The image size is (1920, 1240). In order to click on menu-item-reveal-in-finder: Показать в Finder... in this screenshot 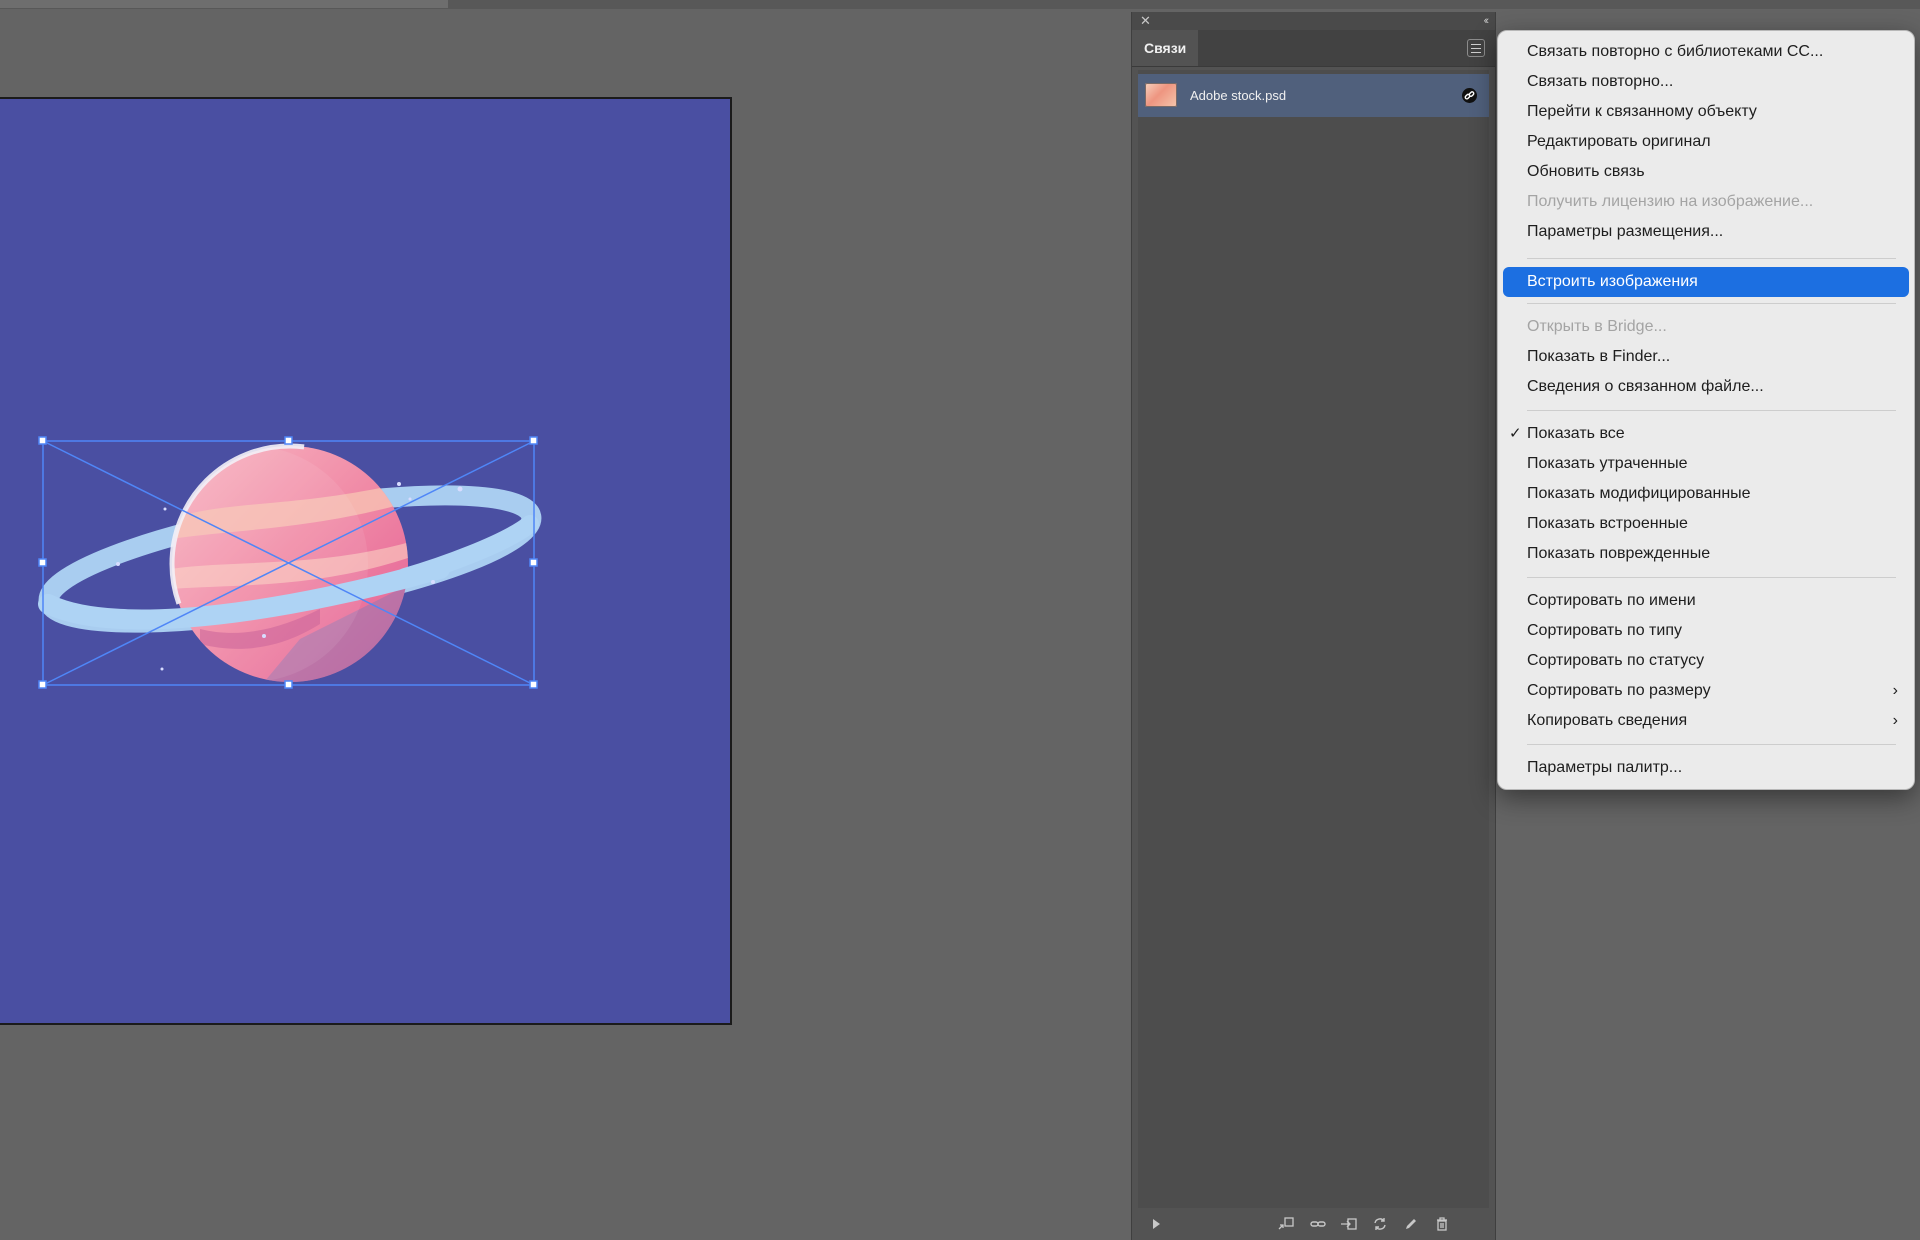, I will do `click(1706, 357)`.